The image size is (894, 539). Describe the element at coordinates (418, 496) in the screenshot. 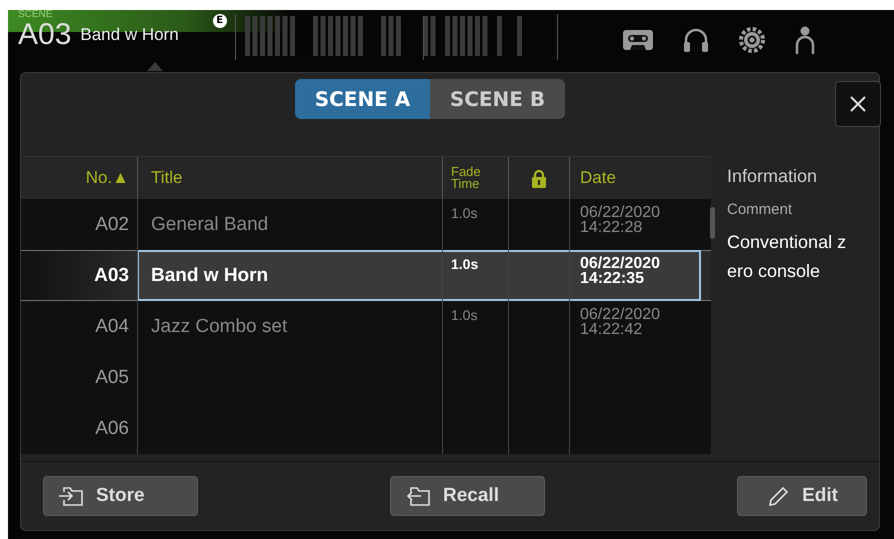

I see `folder-out-icon` at that location.